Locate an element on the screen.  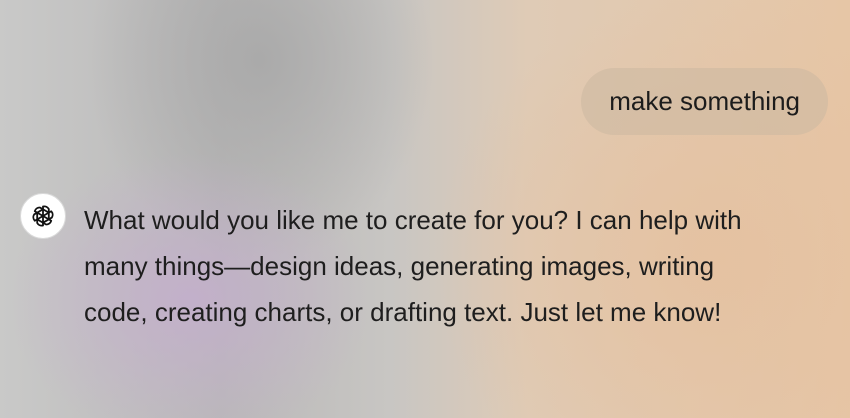
user-message-text: make something is located at coordinates (704, 101).